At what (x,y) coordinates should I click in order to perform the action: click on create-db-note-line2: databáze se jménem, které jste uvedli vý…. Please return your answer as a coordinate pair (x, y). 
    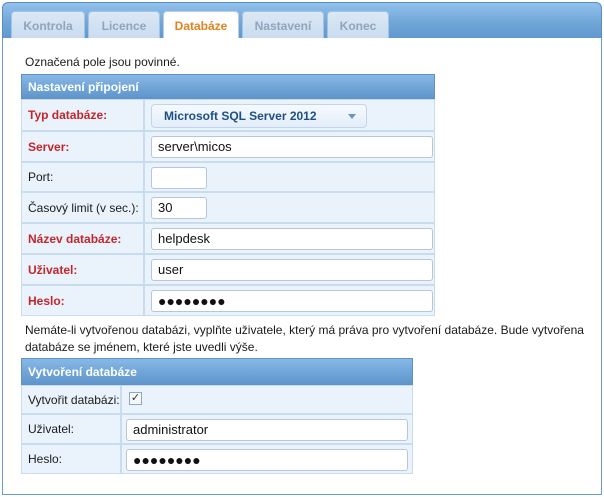
    Looking at the image, I should click on (141, 347).